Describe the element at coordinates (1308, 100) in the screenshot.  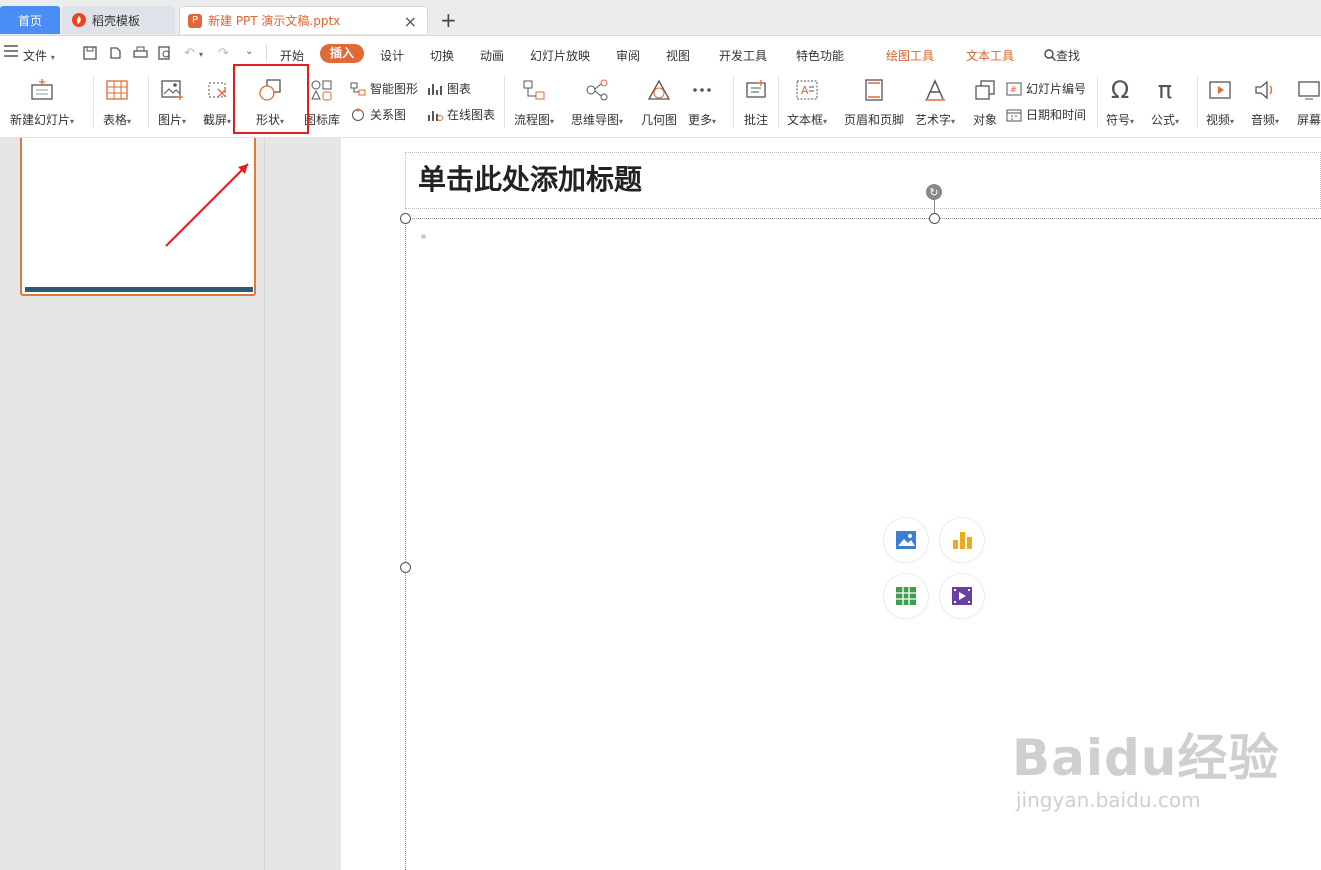
I see `screen-record-button: 屏幕` at that location.